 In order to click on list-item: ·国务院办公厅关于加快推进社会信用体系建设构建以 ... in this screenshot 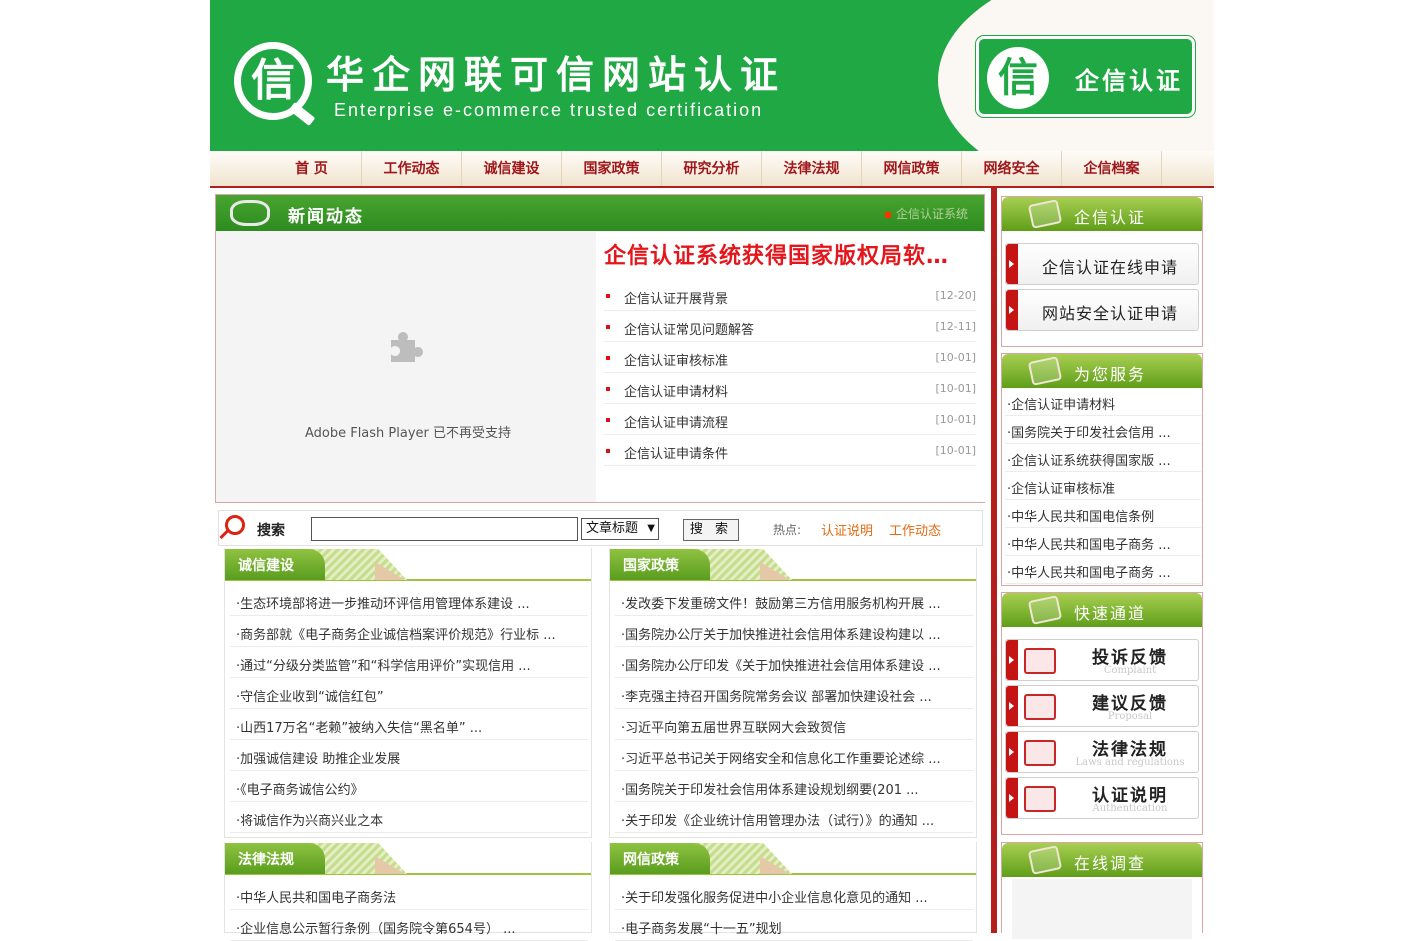, I will do `click(794, 631)`.